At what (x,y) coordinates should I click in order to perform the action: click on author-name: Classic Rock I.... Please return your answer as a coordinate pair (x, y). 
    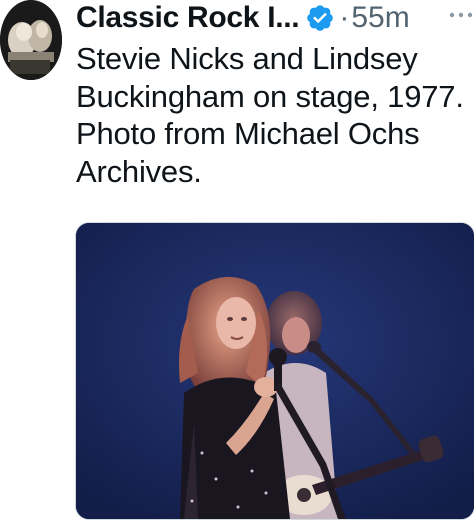
    Looking at the image, I should click on (188, 18).